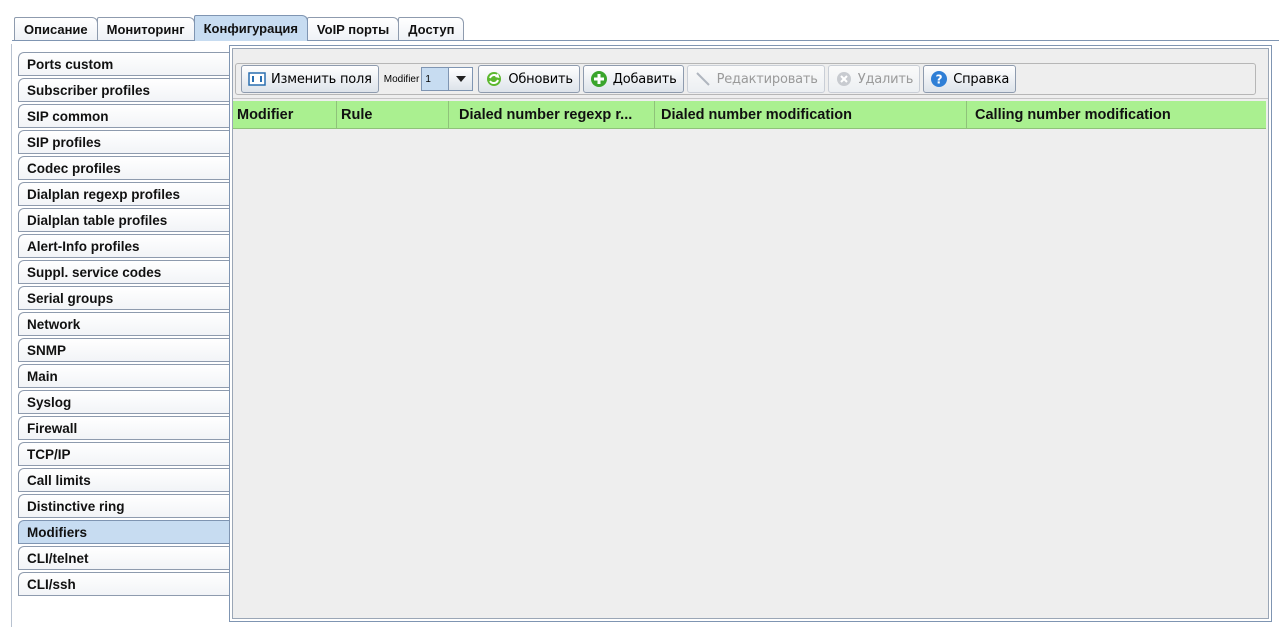 This screenshot has width=1279, height=627. I want to click on sidebar-item-tcp-ip: TCP/IP, so click(123, 454).